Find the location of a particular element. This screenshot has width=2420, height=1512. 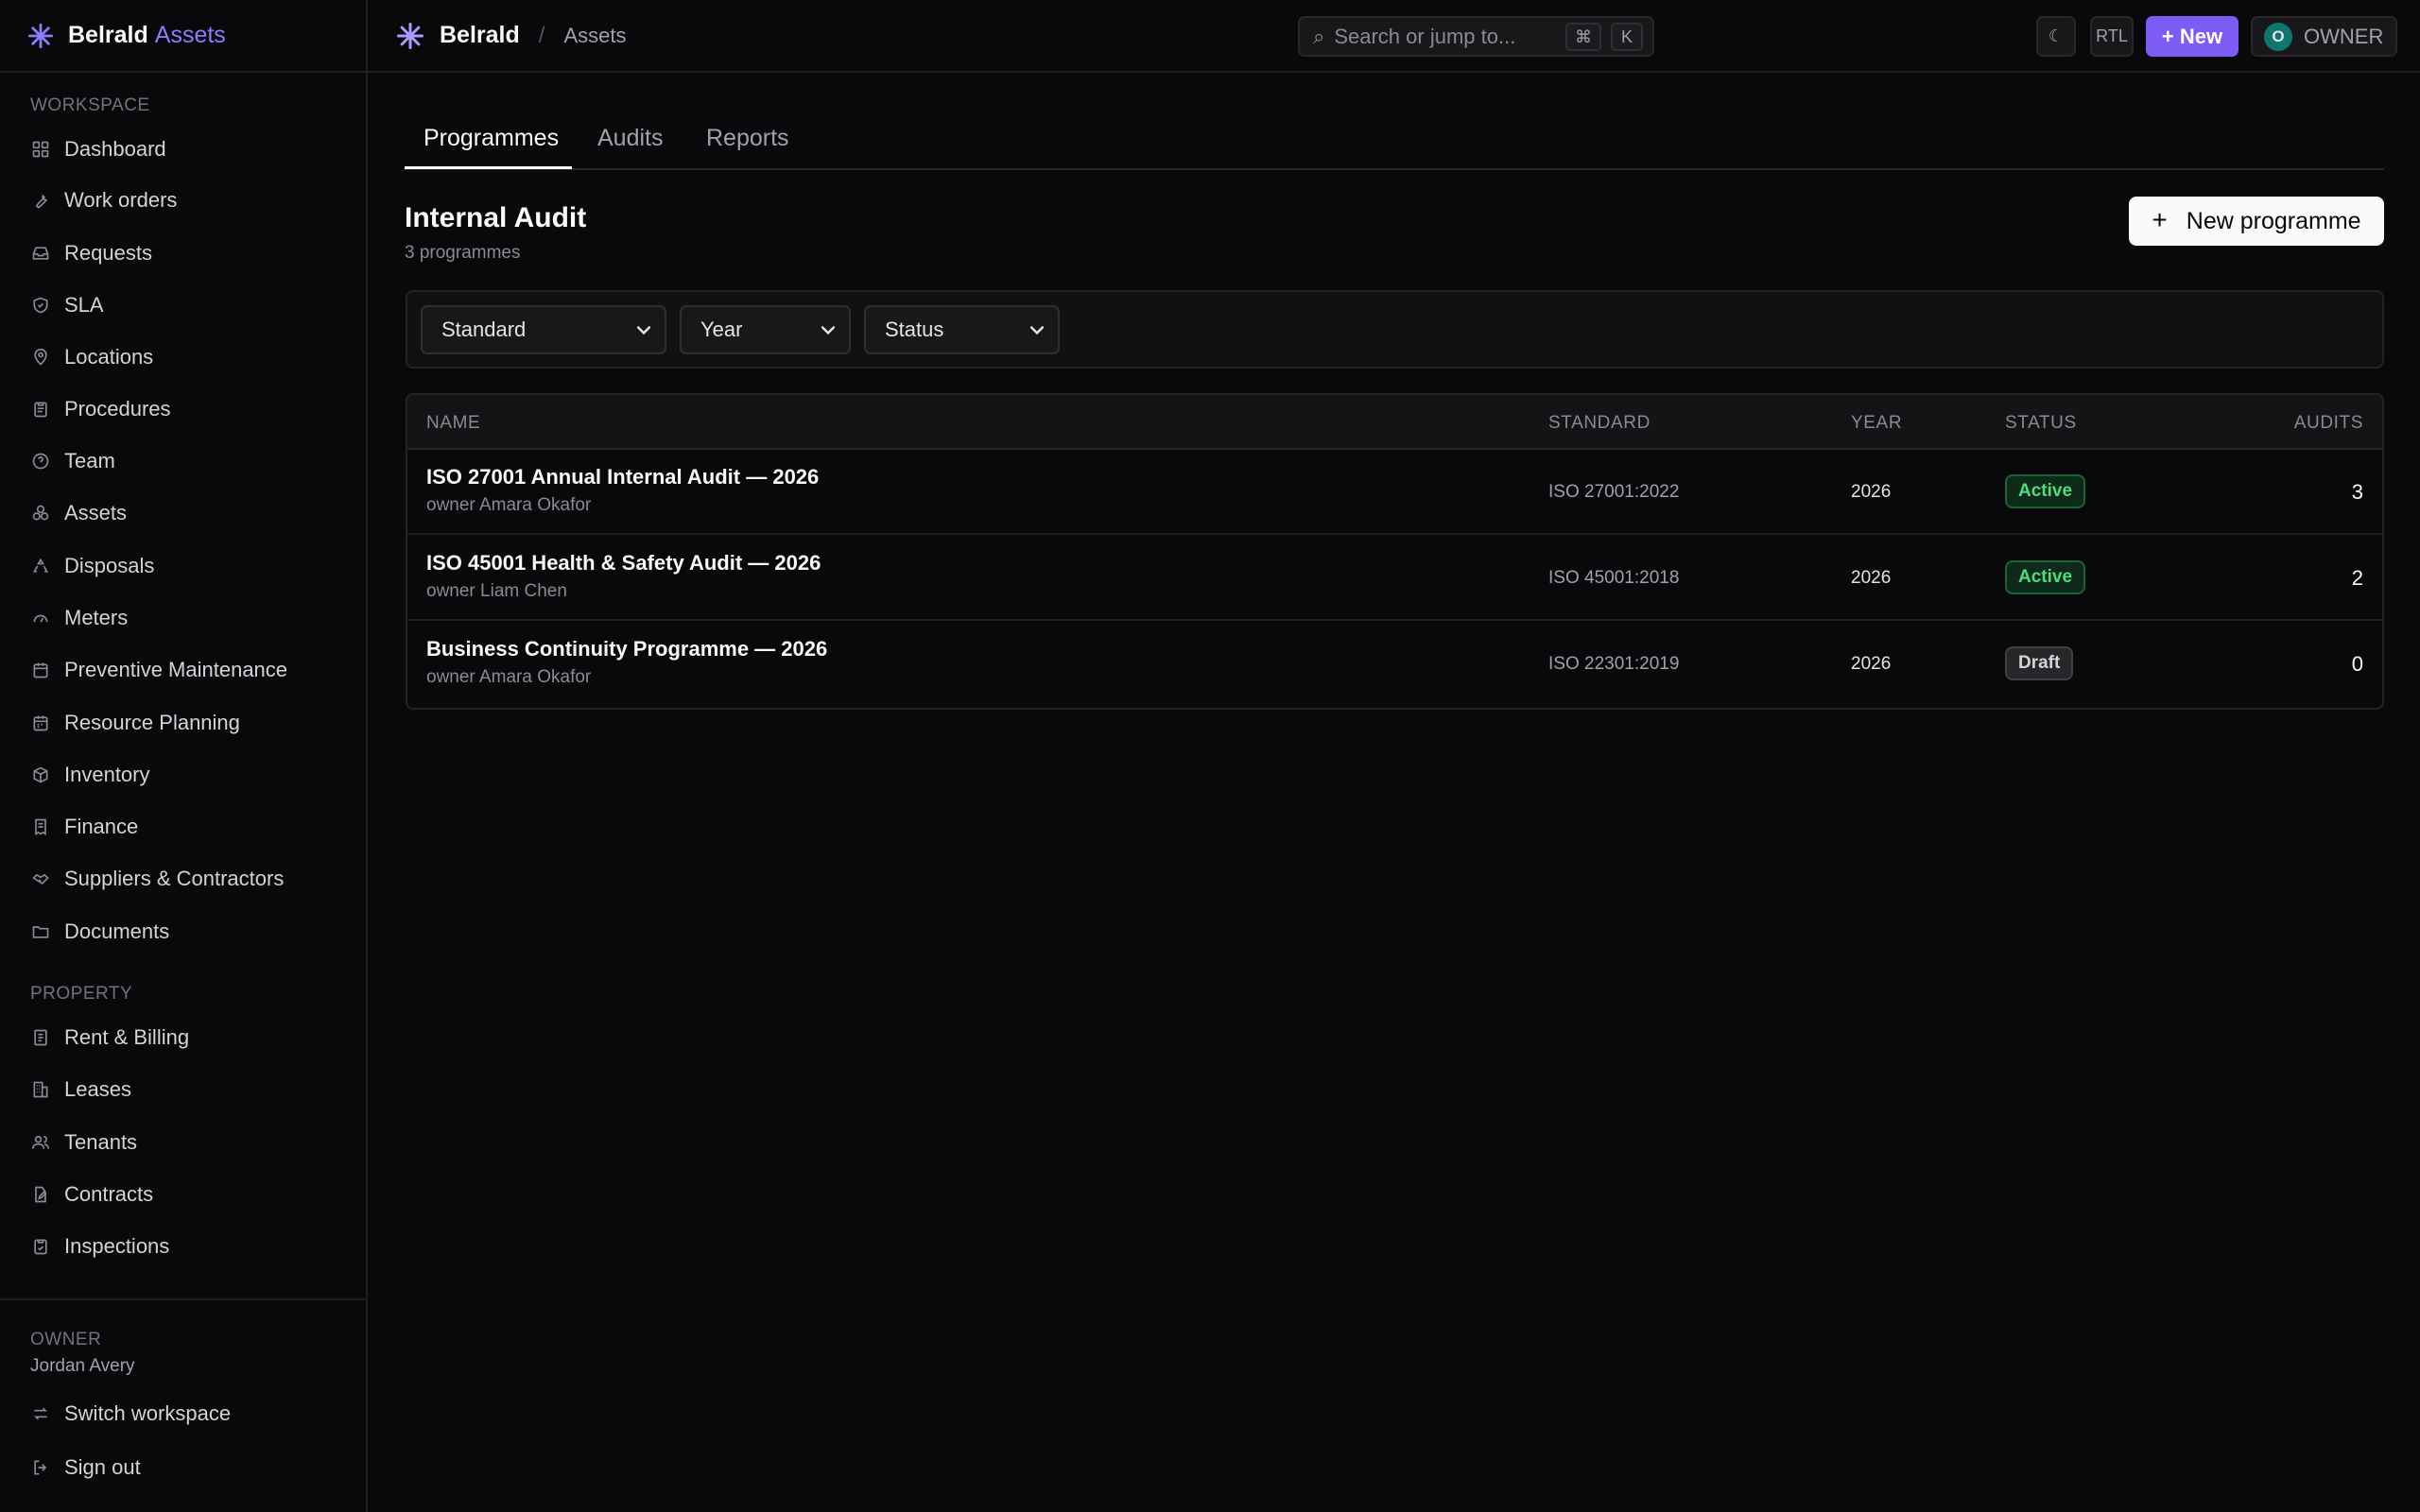

tab-programmes: Programmes is located at coordinates (491, 138).